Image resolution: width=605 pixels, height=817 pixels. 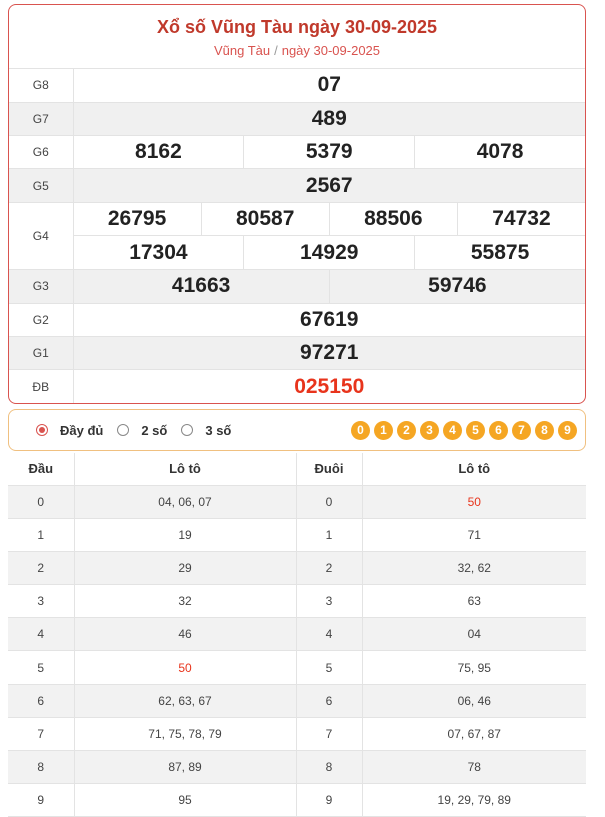 What do you see at coordinates (159, 152) in the screenshot?
I see `prize-number: 8162` at bounding box center [159, 152].